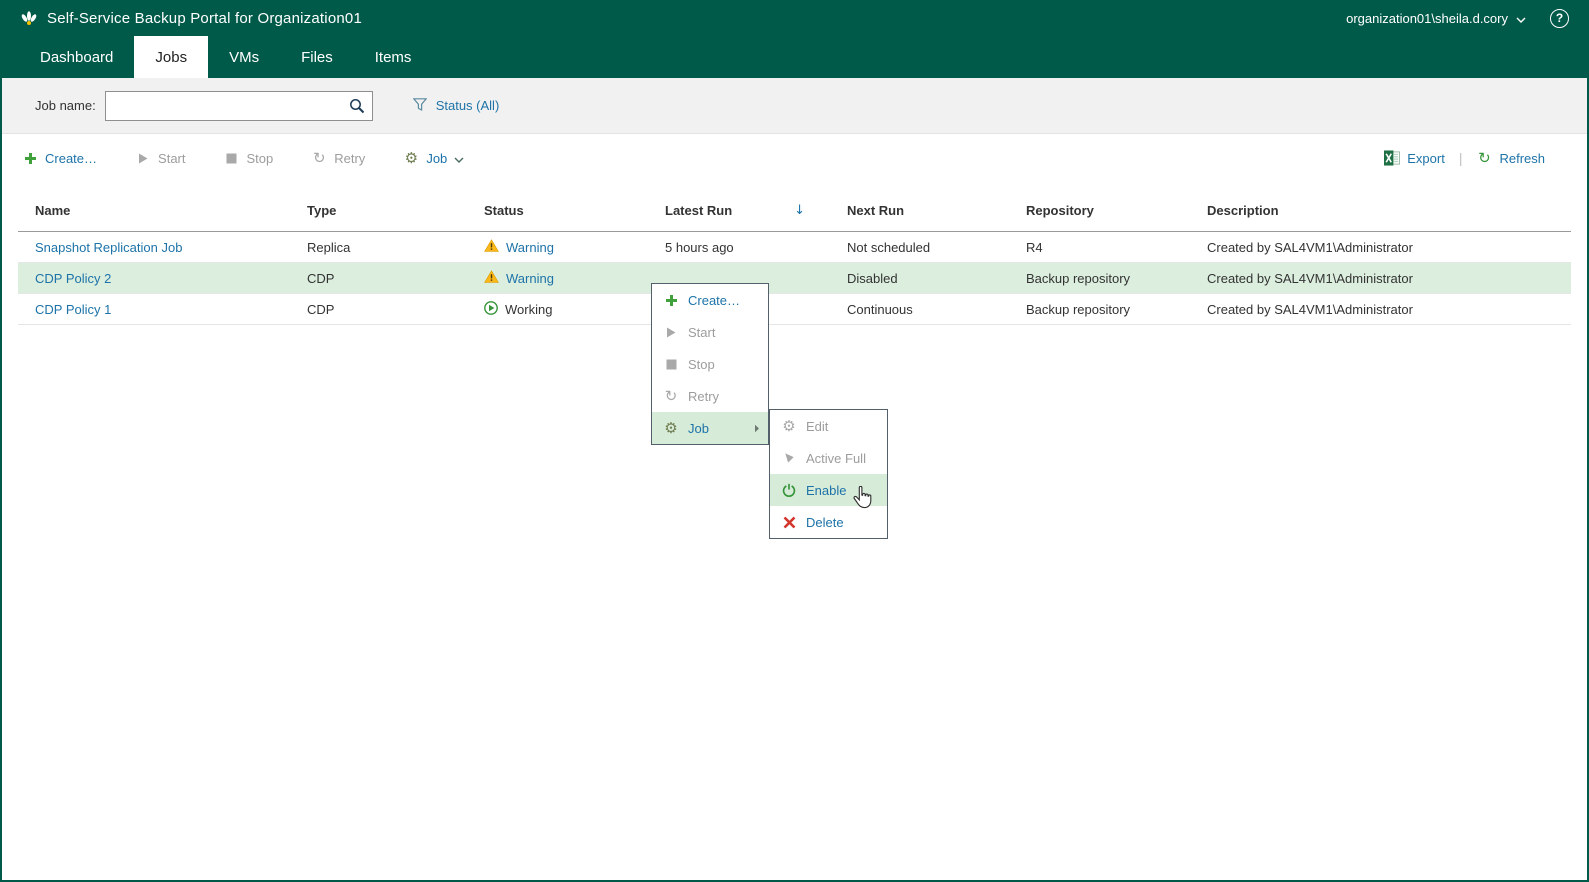  I want to click on context-menu-item-start: Start, so click(710, 332).